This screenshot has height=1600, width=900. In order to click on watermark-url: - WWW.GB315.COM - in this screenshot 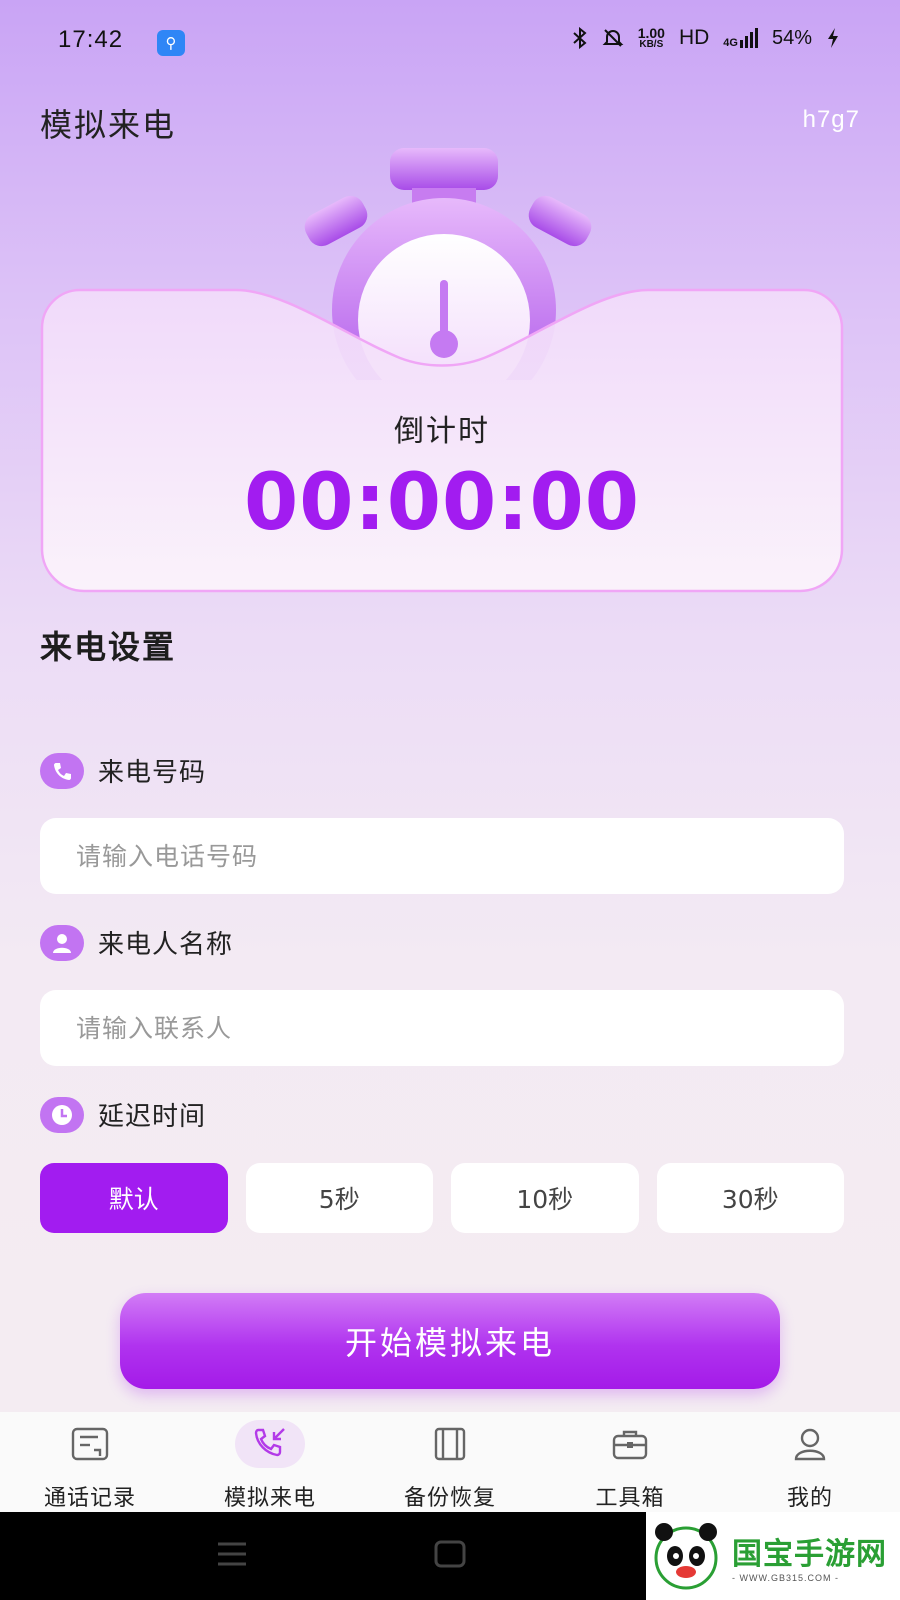, I will do `click(785, 1578)`.